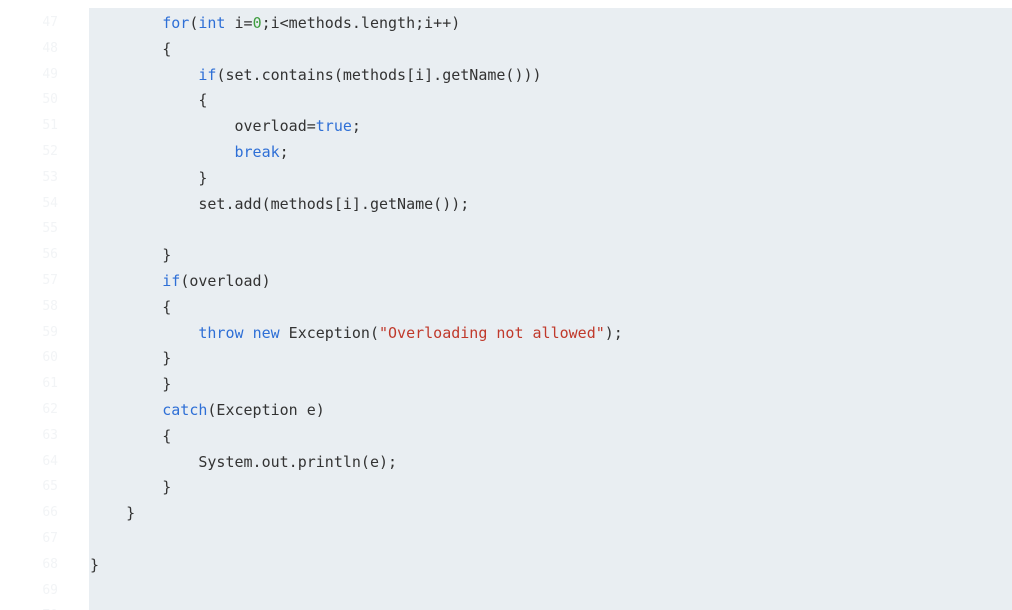  What do you see at coordinates (50, 151) in the screenshot?
I see `line-number: 52` at bounding box center [50, 151].